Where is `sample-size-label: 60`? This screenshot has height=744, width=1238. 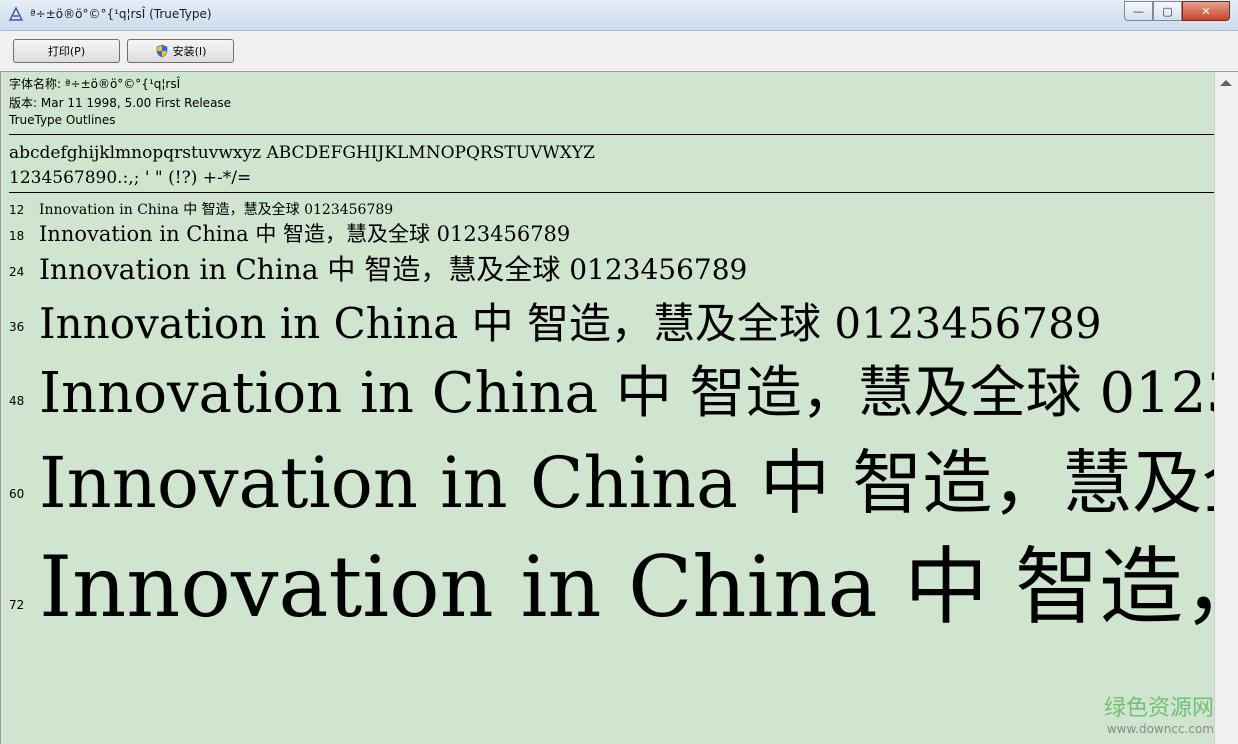
sample-size-label: 60 is located at coordinates (17, 494).